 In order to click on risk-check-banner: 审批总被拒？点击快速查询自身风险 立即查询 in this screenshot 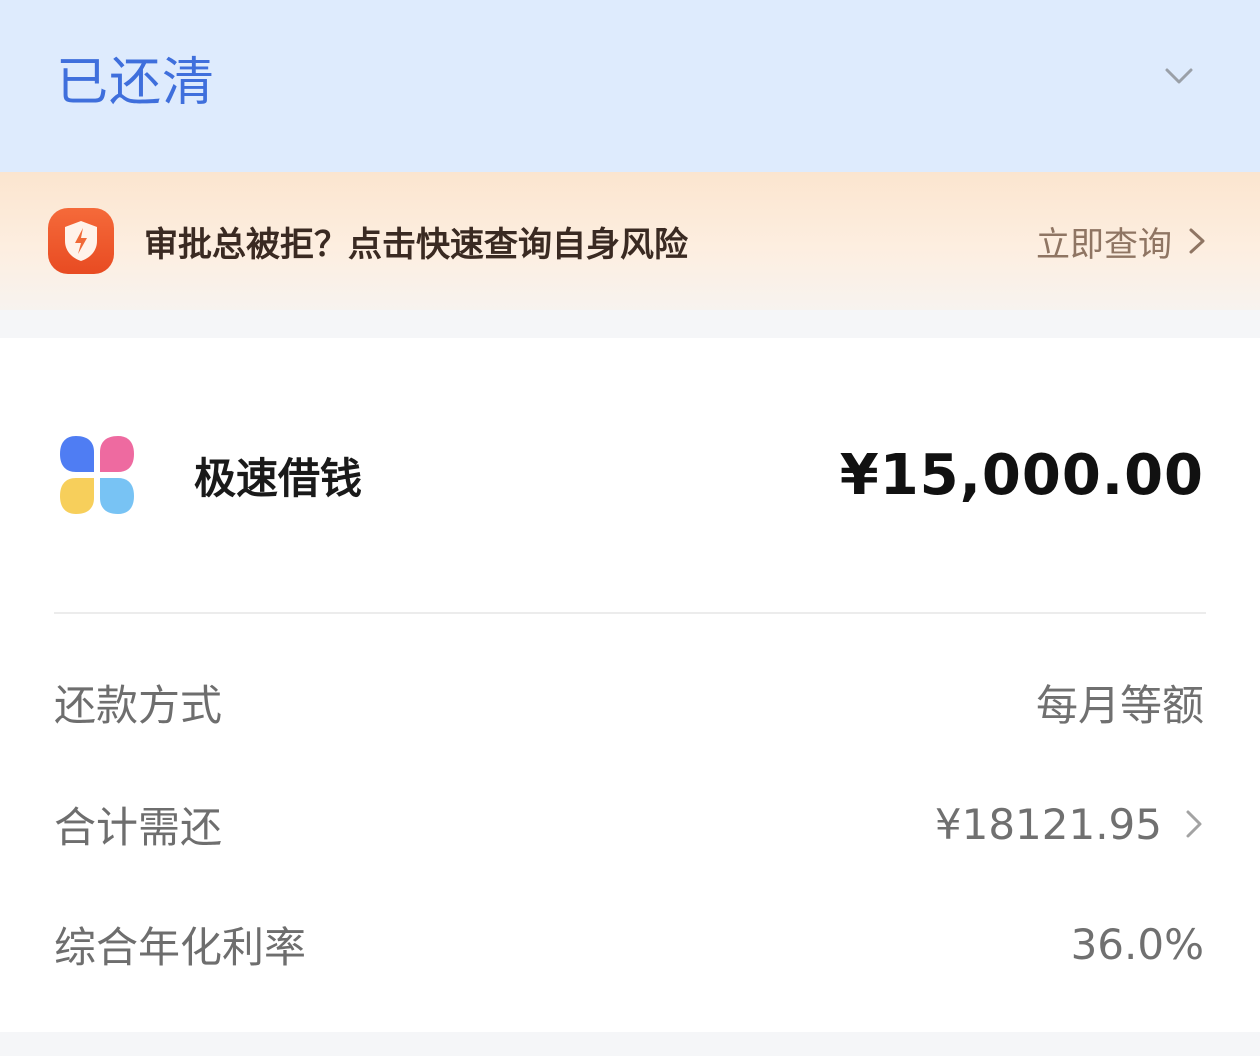, I will do `click(630, 241)`.